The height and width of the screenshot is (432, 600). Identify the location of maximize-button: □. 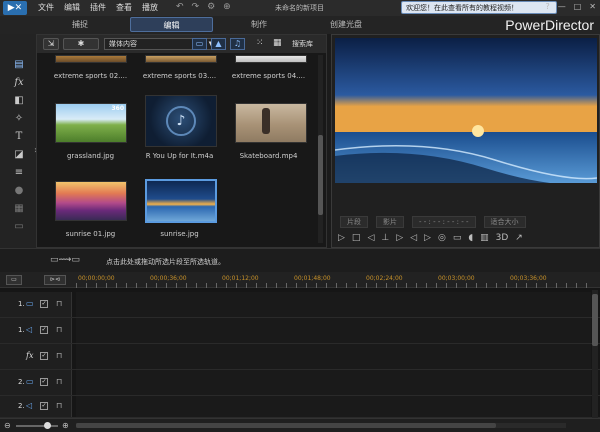
(578, 6).